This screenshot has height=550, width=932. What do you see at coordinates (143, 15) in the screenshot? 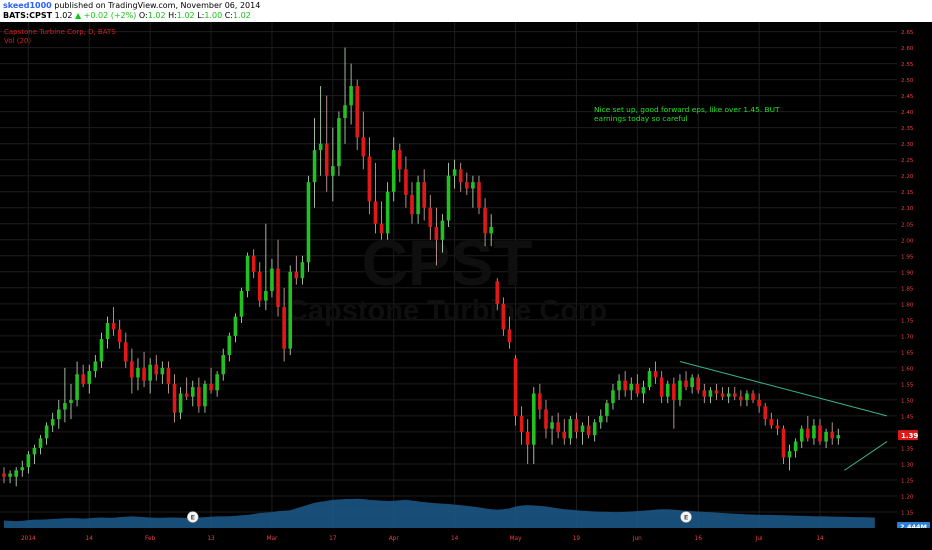
I see `open-label: O:` at bounding box center [143, 15].